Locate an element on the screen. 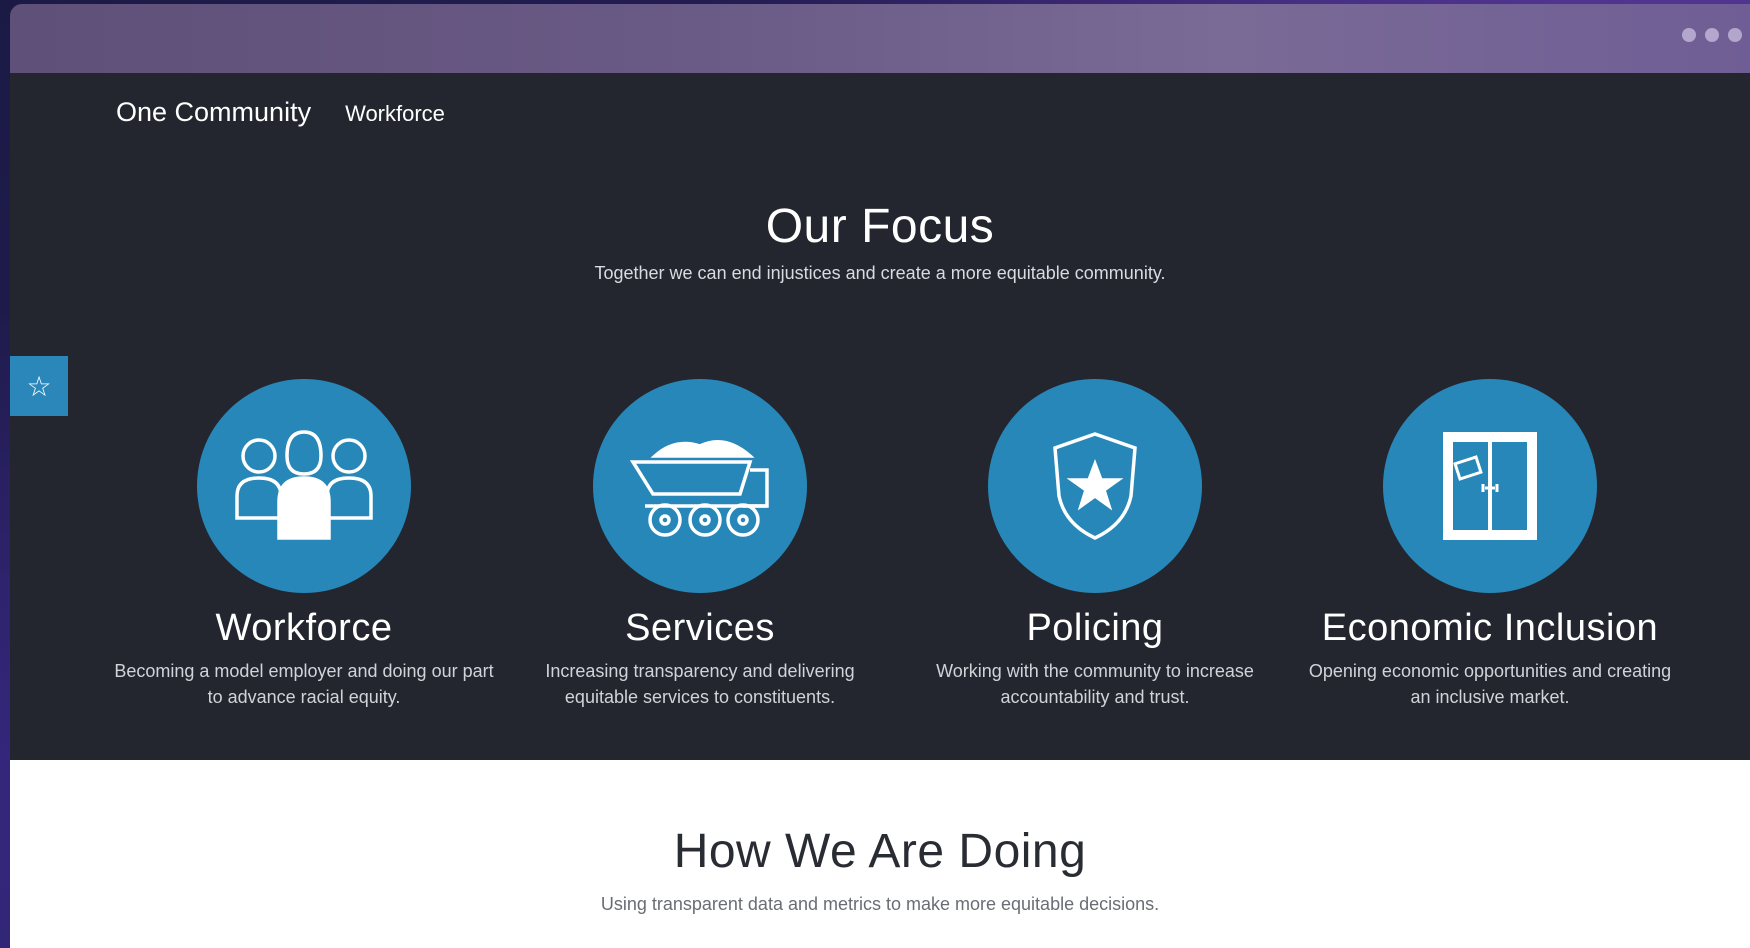  dump-truck-icon is located at coordinates (700, 486).